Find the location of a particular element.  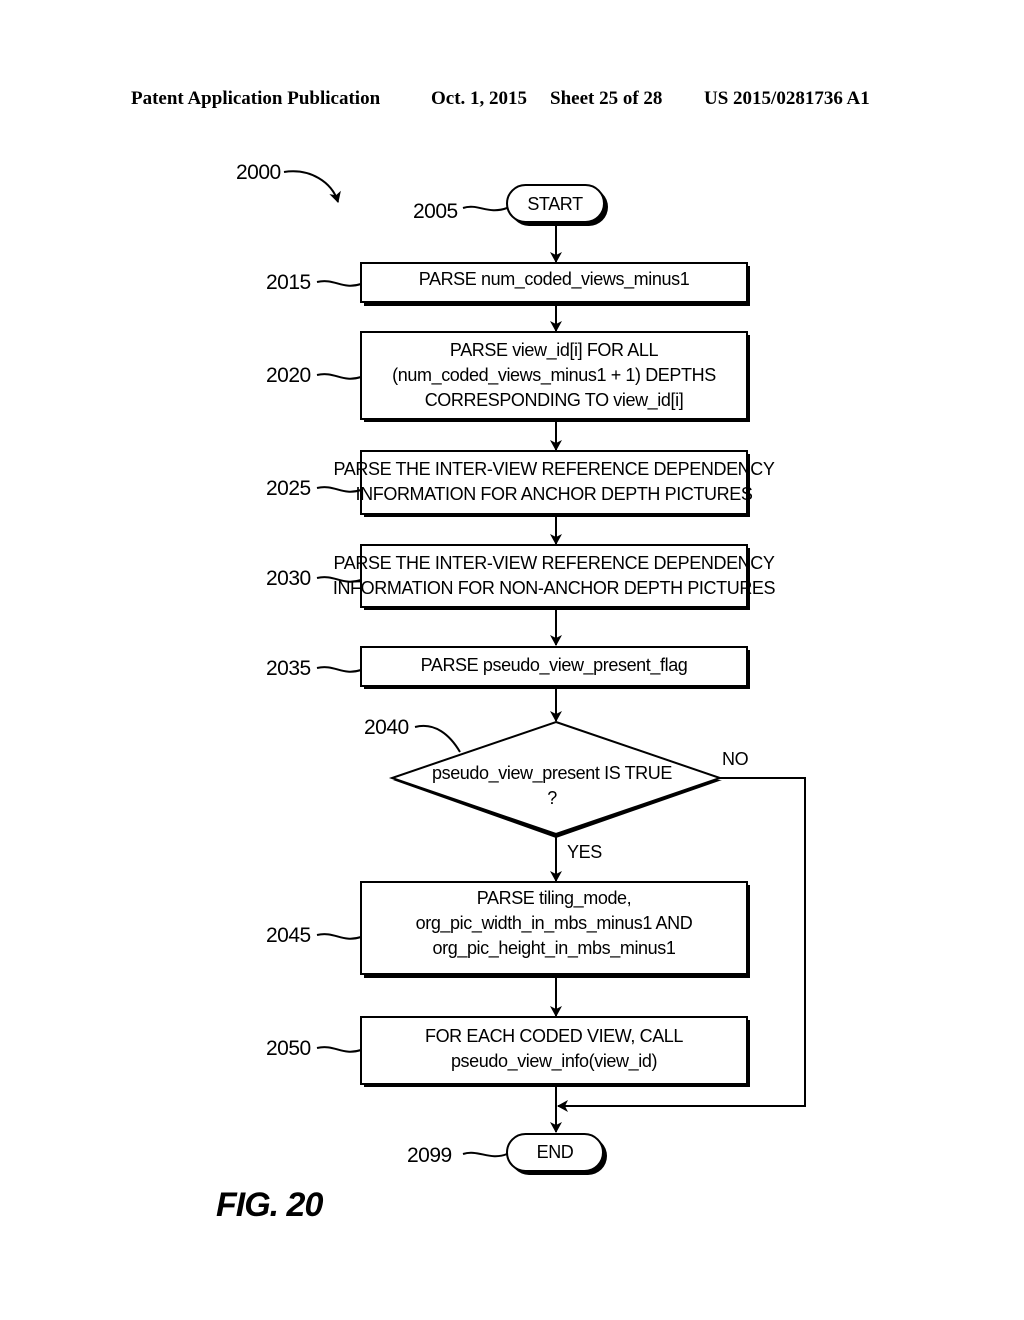

figure-ref-label: 2000 is located at coordinates (258, 172).